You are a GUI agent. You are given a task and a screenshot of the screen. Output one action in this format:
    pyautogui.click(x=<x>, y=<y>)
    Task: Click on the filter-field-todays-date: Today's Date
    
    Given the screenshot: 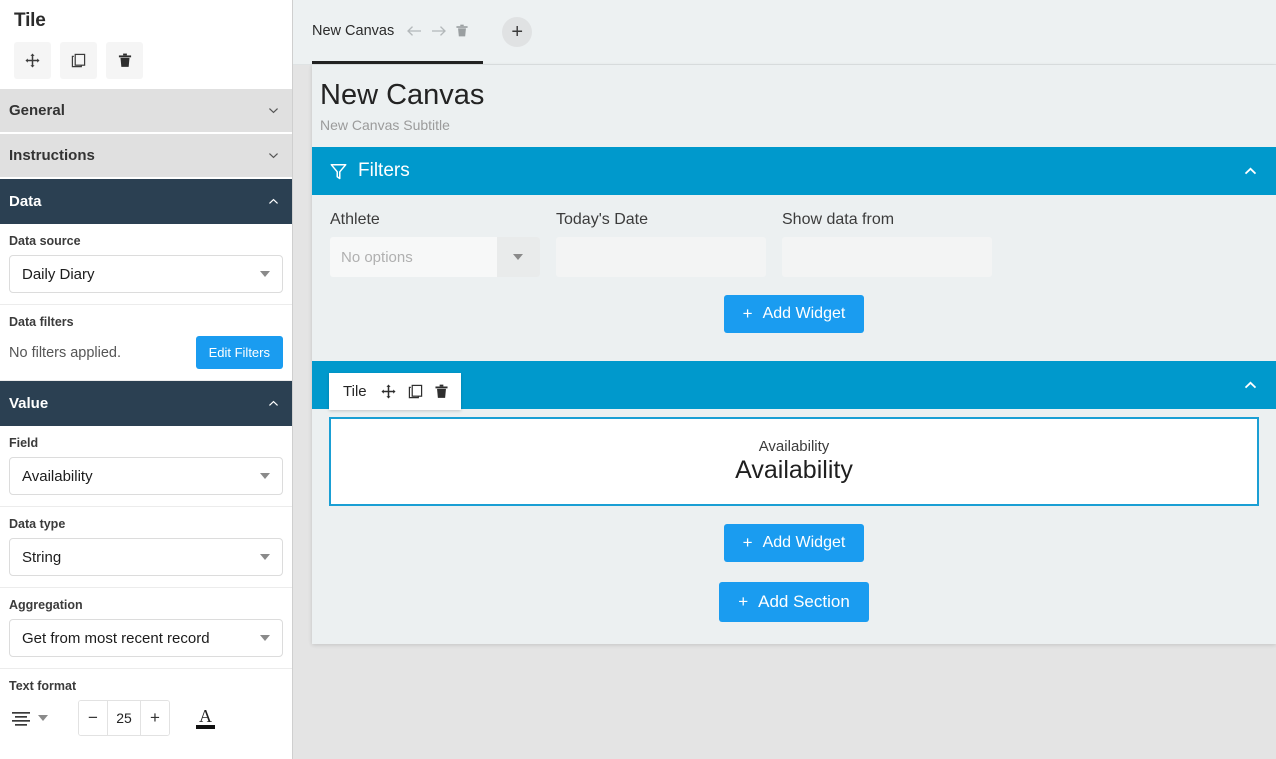 What is the action you would take?
    pyautogui.click(x=661, y=244)
    